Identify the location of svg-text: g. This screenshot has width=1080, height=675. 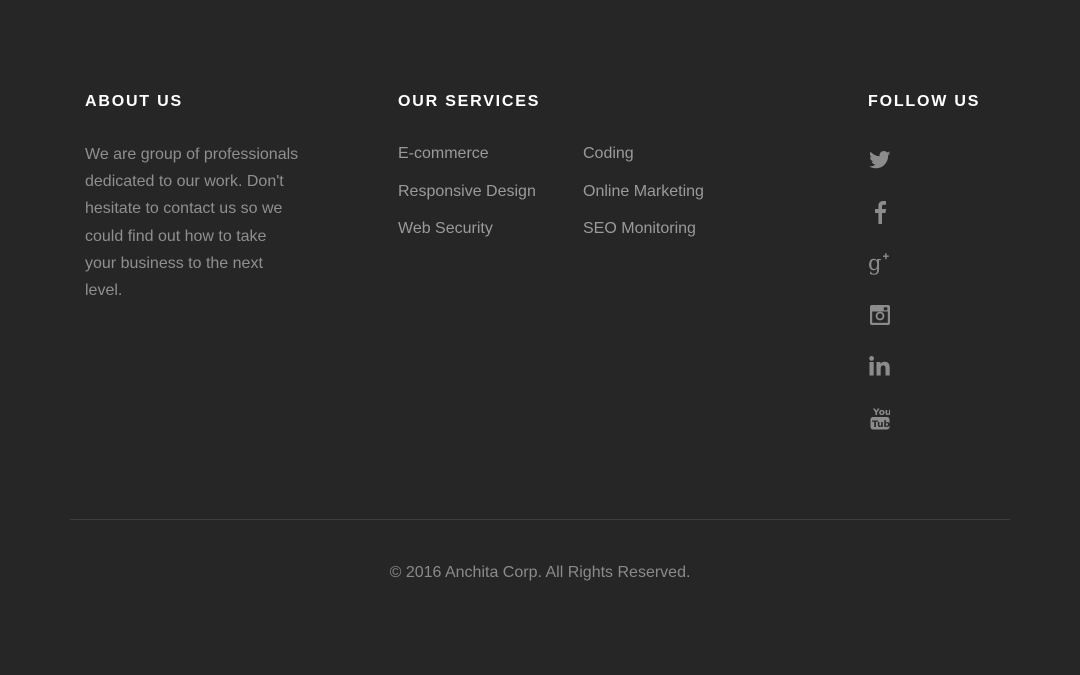
(874, 263).